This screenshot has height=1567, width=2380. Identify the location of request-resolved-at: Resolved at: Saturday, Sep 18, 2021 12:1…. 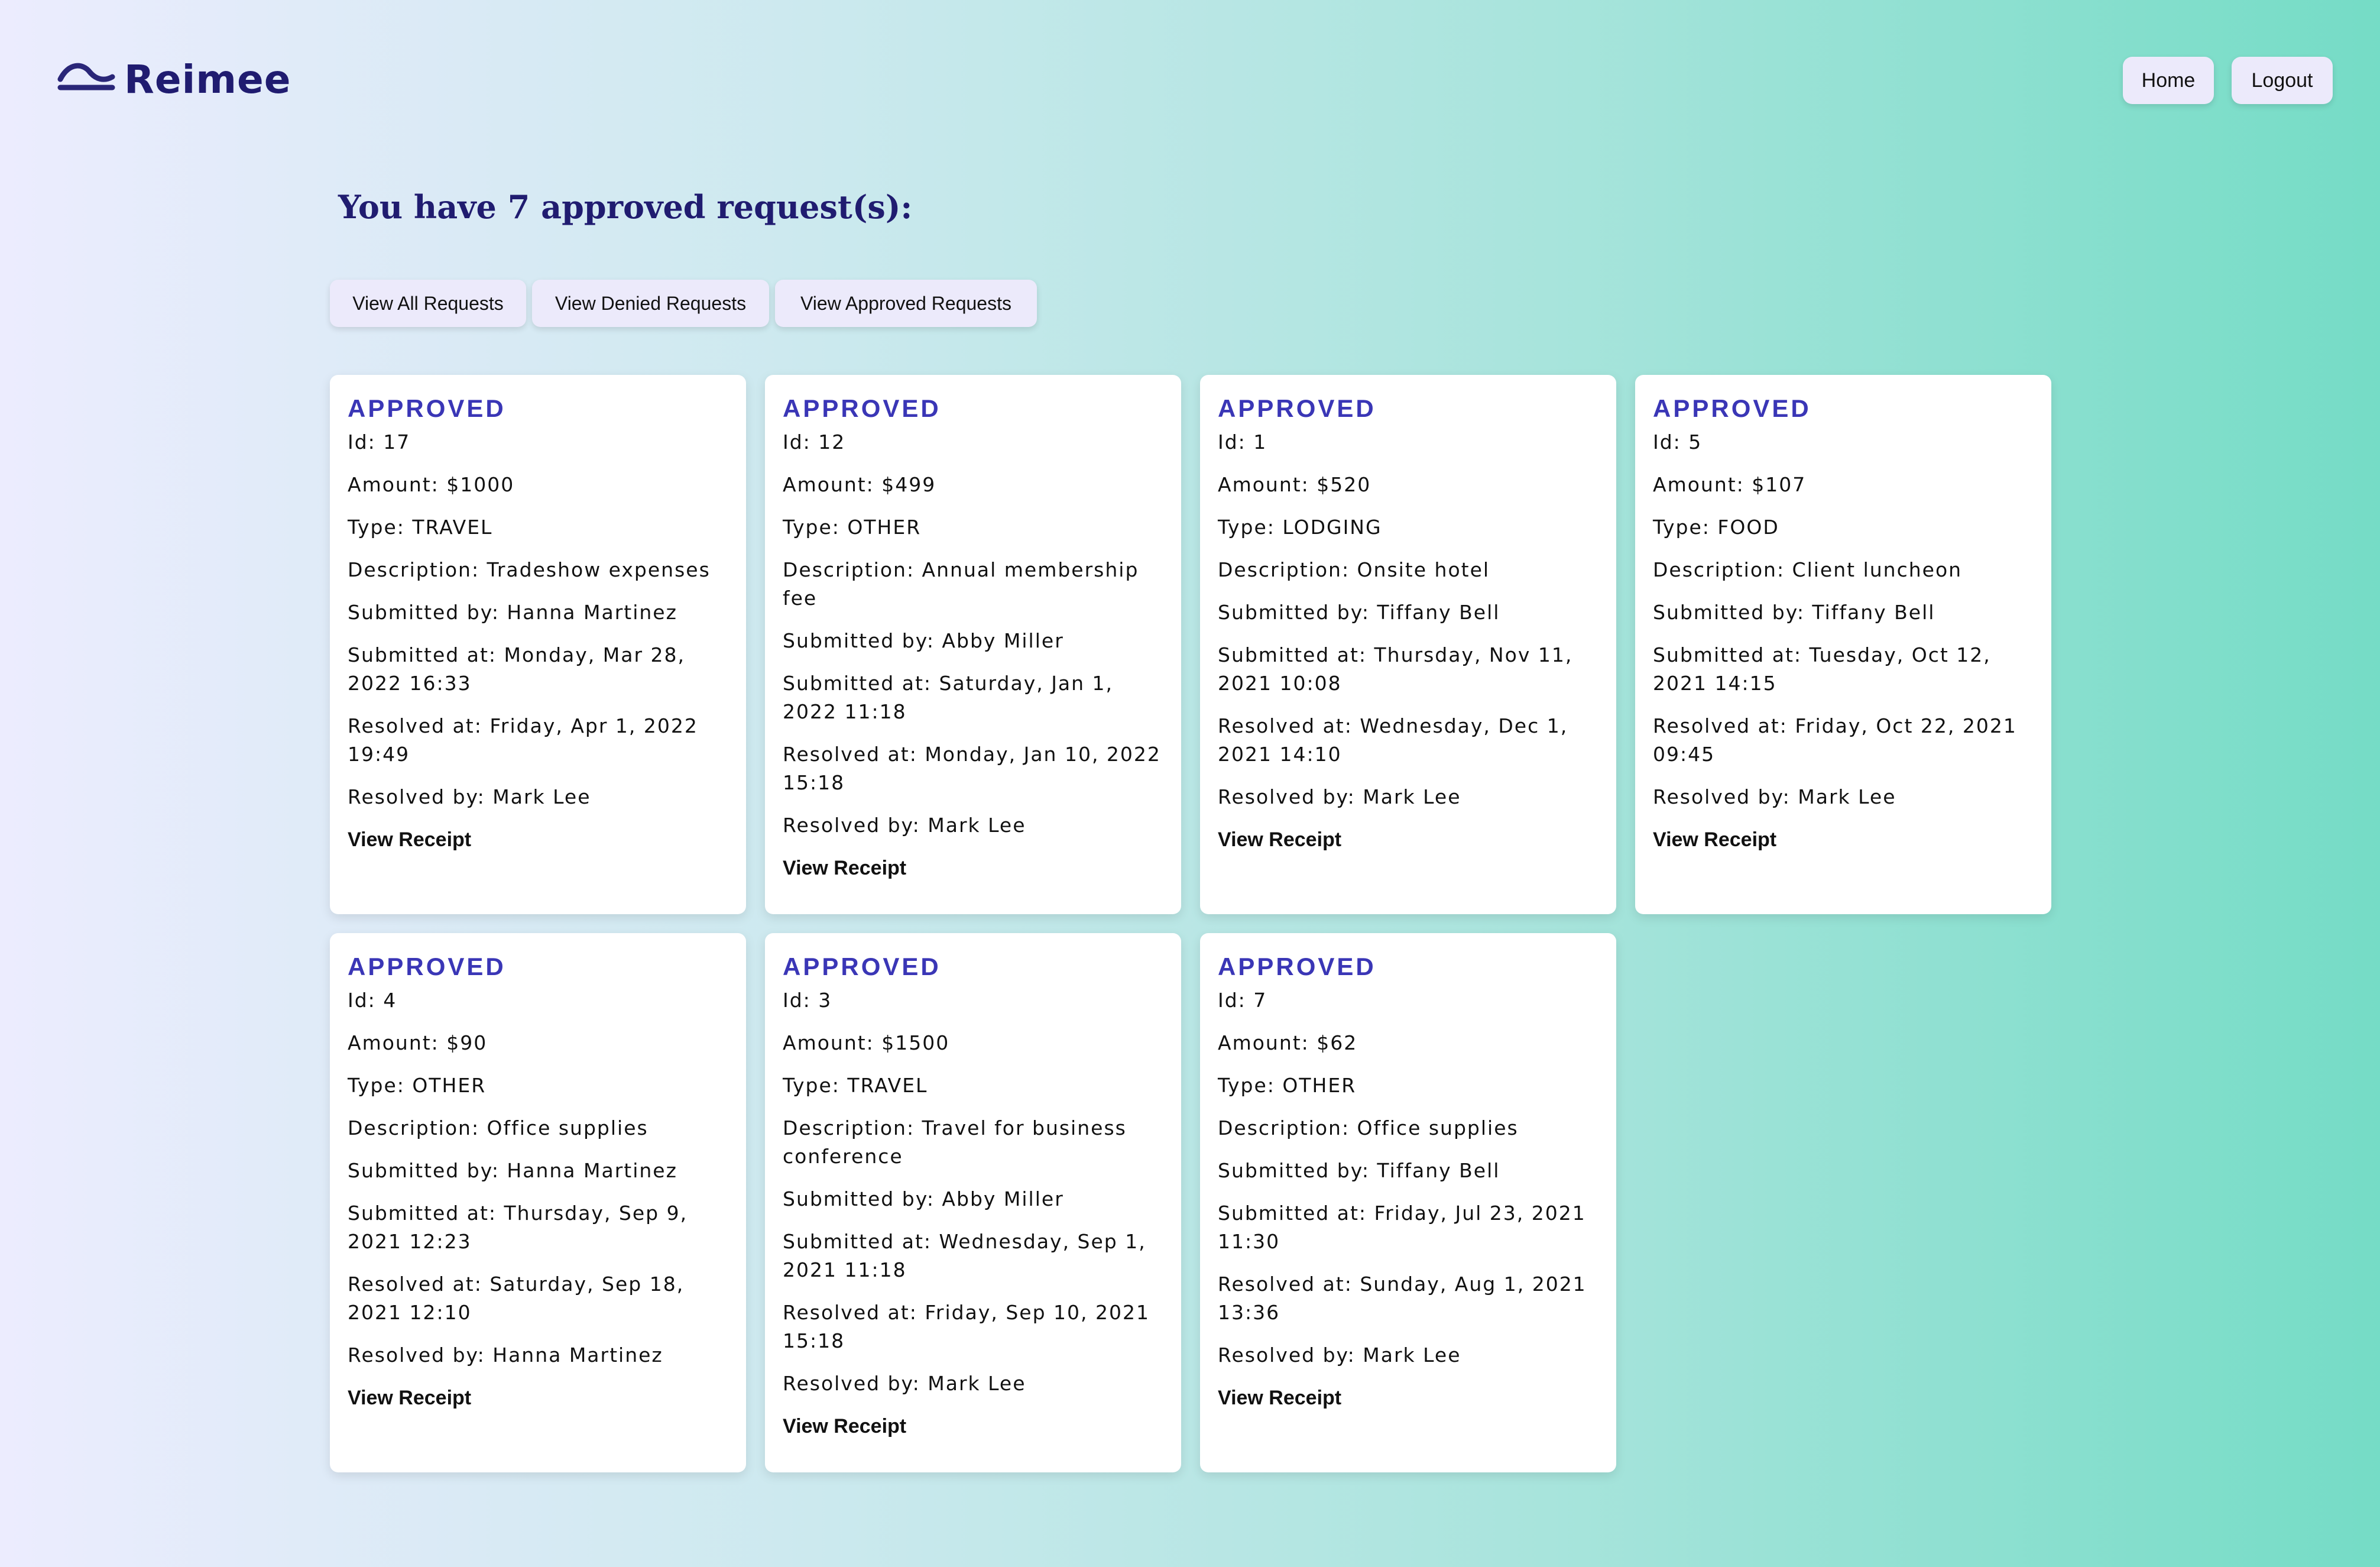
(516, 1298).